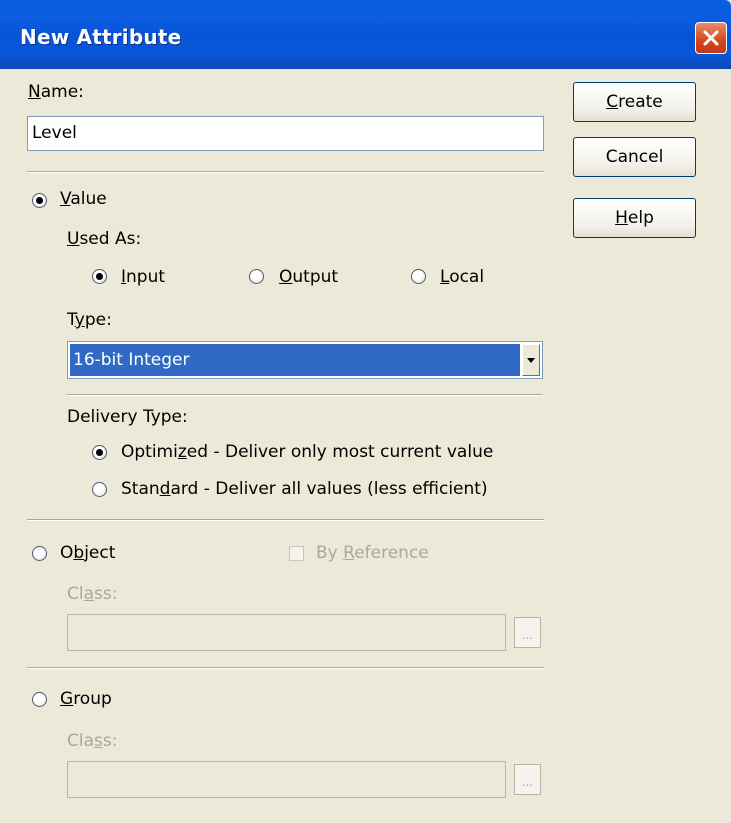 The image size is (731, 823). What do you see at coordinates (99, 489) in the screenshot?
I see `standard-radio` at bounding box center [99, 489].